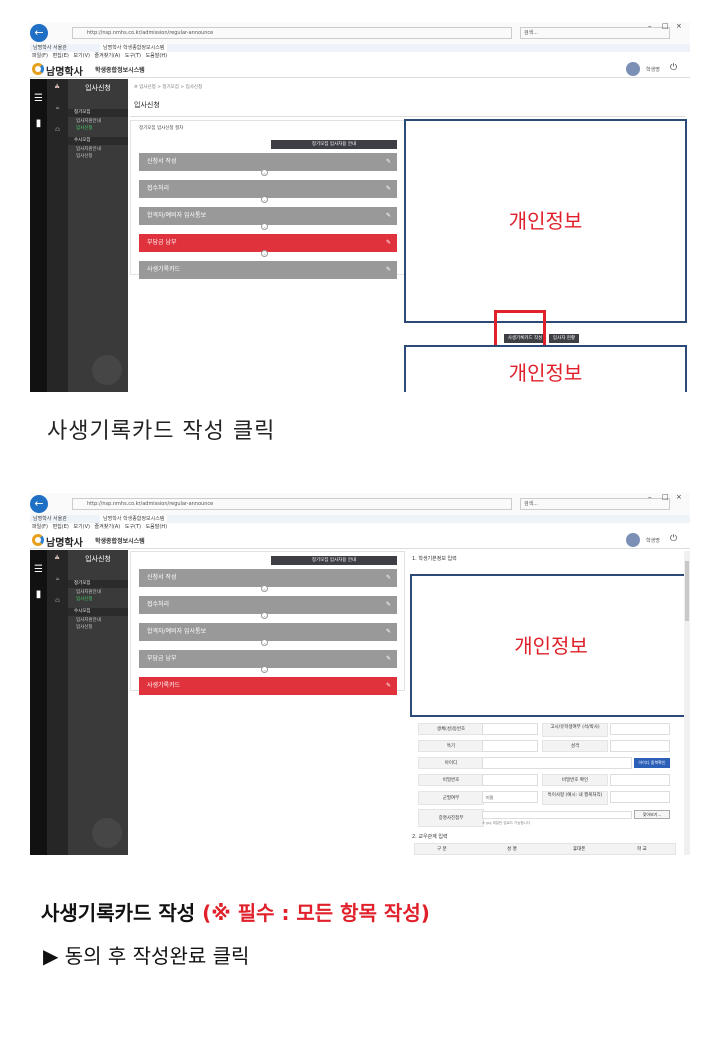 This screenshot has height=1040, width=720. I want to click on scrollbar, so click(687, 703).